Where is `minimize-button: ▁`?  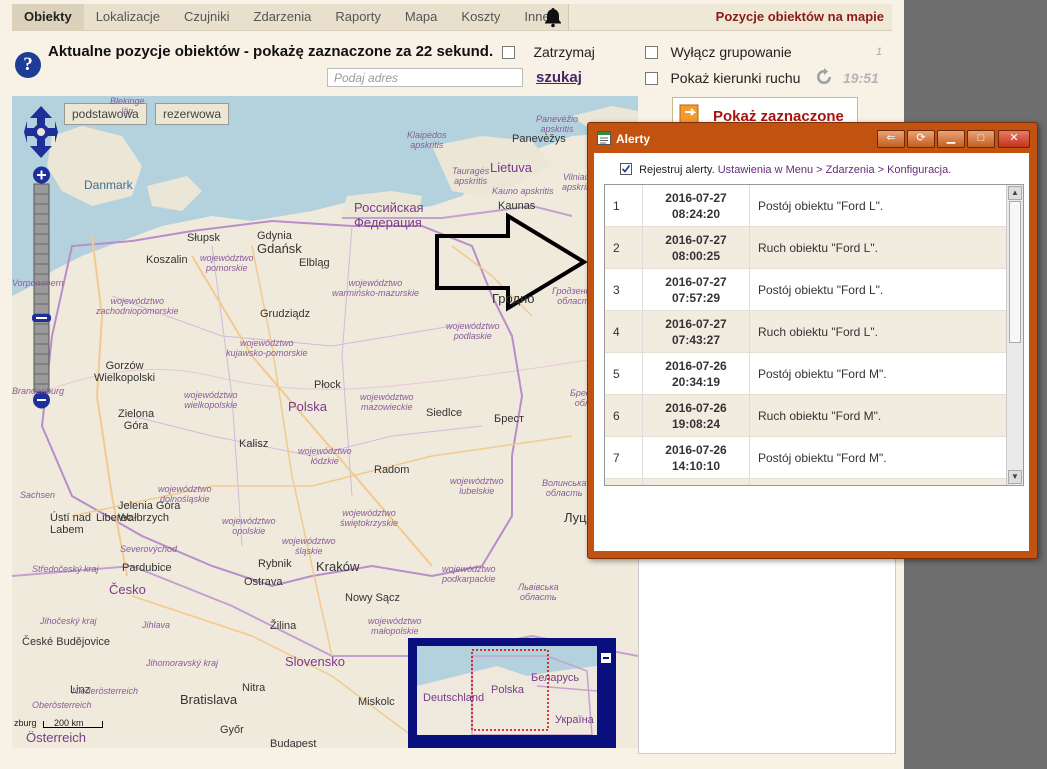 minimize-button: ▁ is located at coordinates (951, 139).